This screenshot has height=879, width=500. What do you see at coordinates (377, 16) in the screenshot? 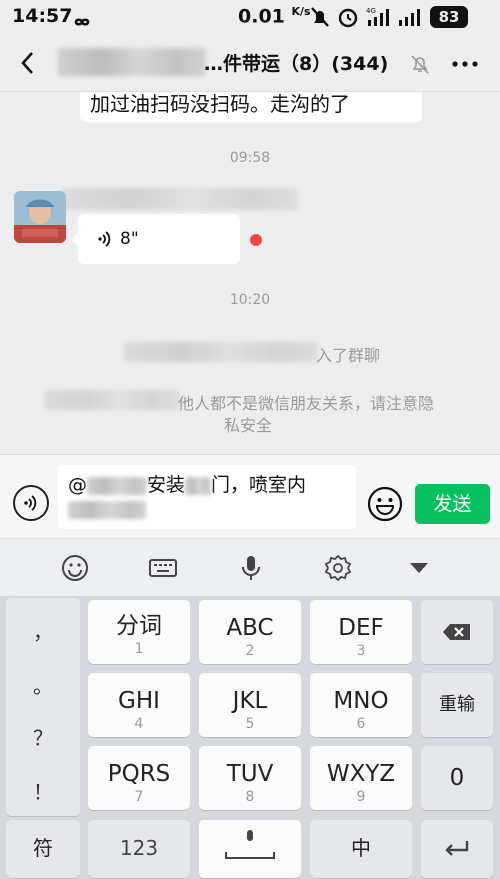
I see `signal-4g-icon: 4G` at bounding box center [377, 16].